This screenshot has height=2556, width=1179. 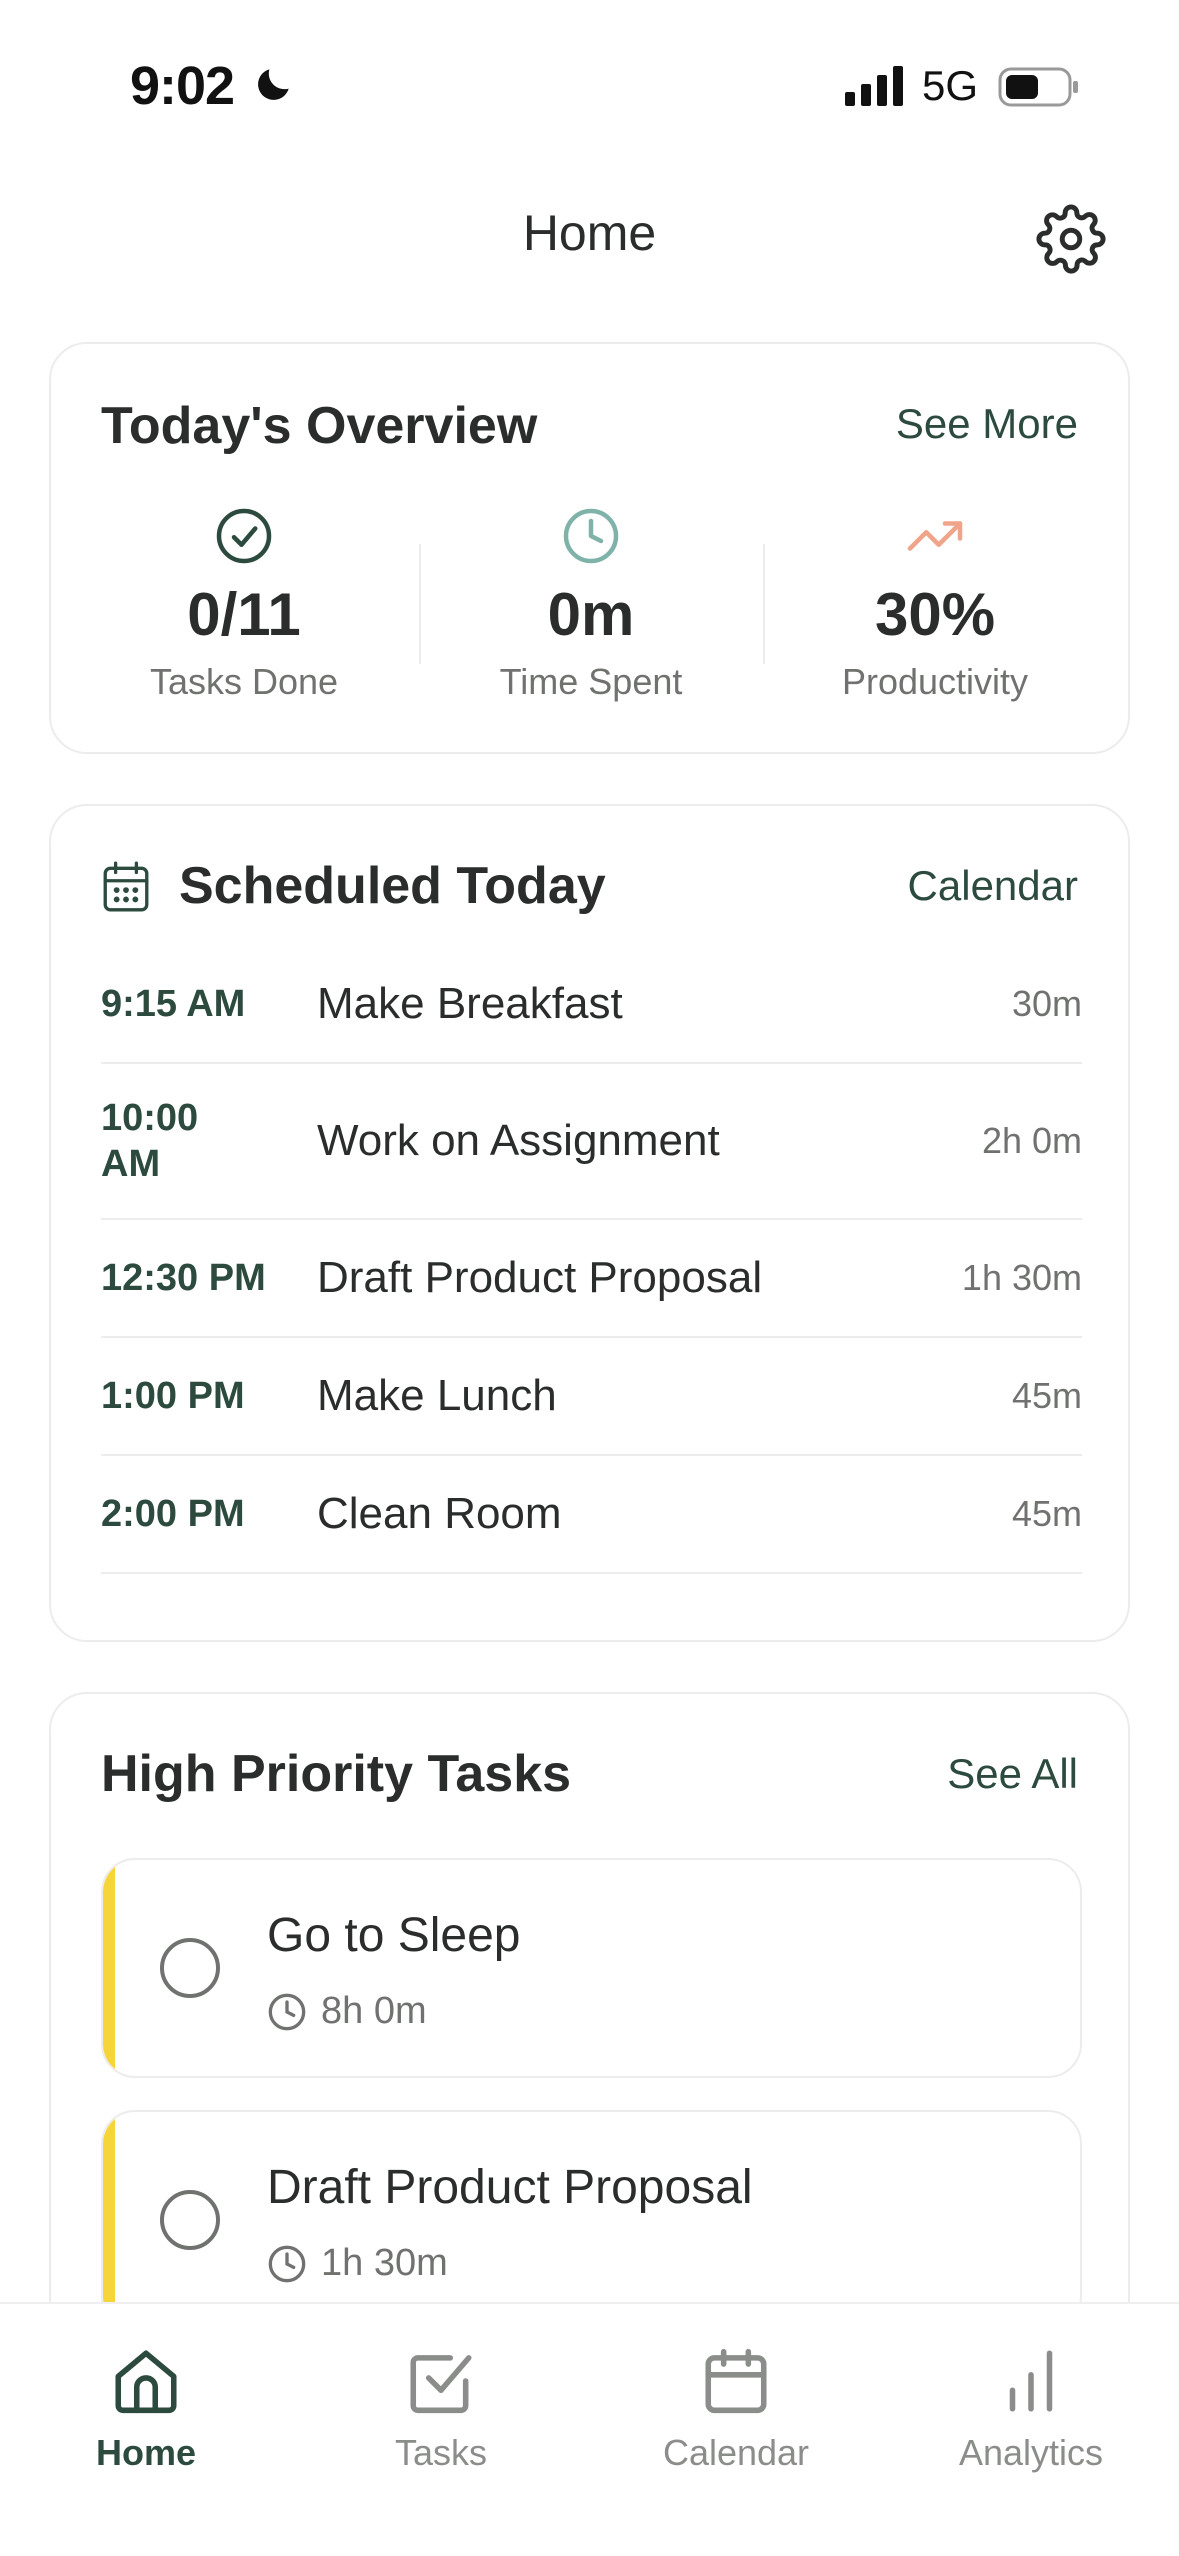 What do you see at coordinates (935, 681) in the screenshot?
I see `stat-label: Productivity` at bounding box center [935, 681].